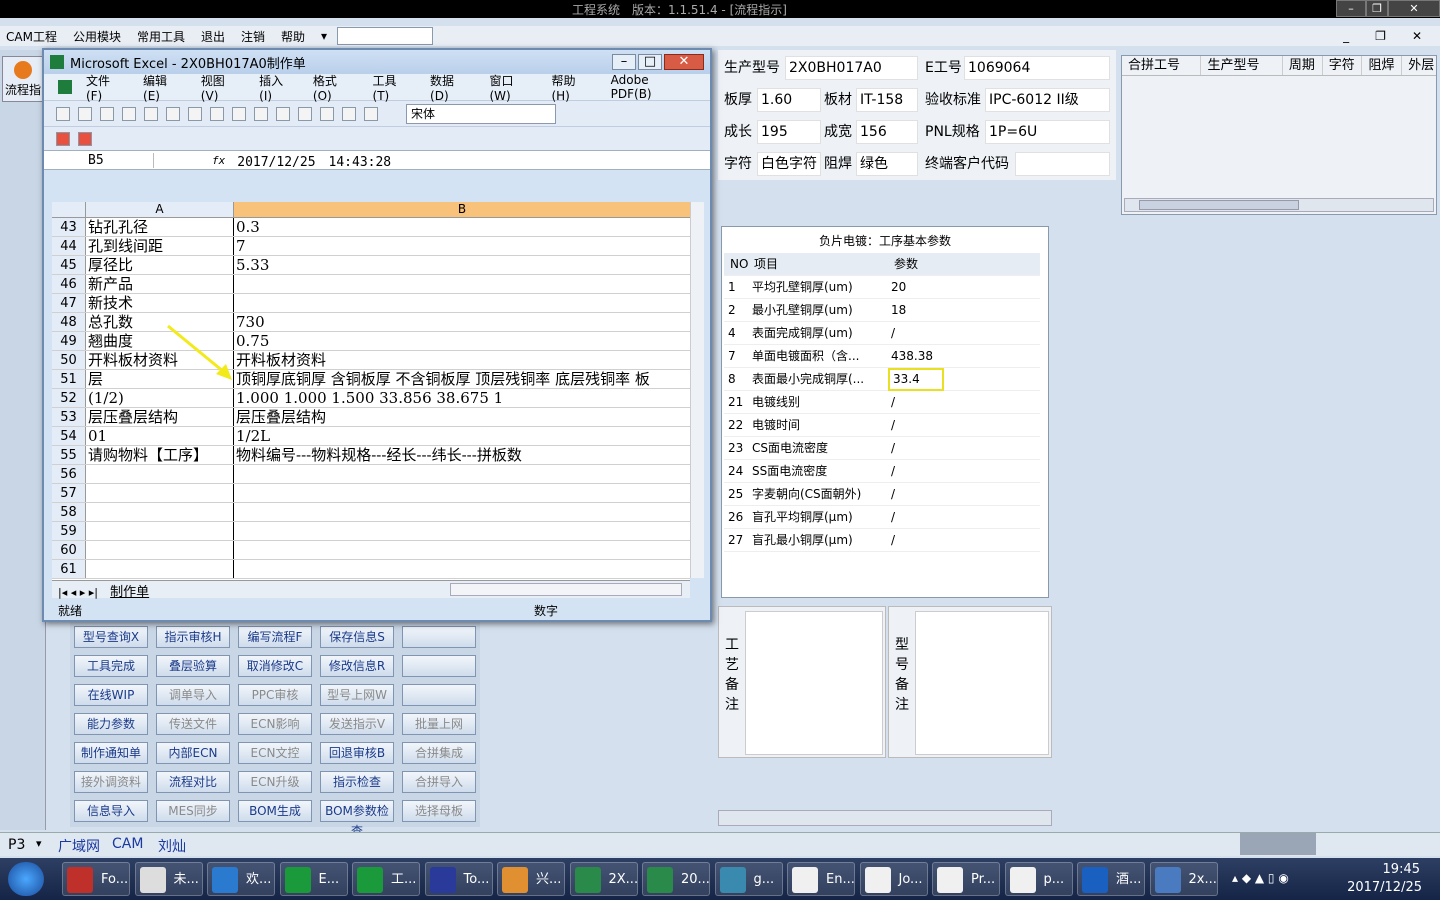 The image size is (1440, 900). I want to click on craft-memo: 工艺备注, so click(802, 682).